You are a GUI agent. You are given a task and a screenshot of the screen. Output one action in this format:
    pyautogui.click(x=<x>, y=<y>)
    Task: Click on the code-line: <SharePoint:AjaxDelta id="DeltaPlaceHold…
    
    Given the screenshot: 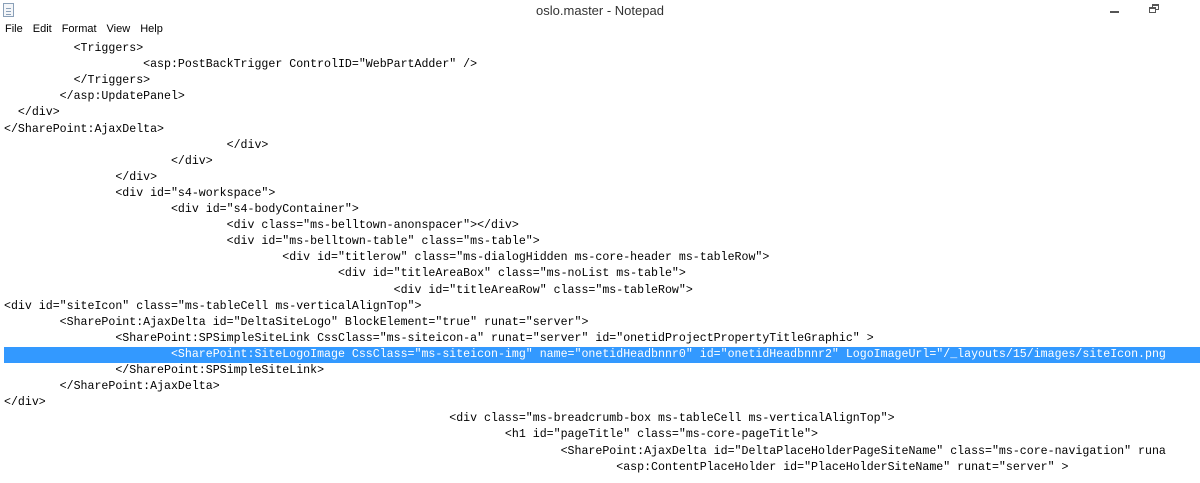 What is the action you would take?
    pyautogui.click(x=585, y=452)
    